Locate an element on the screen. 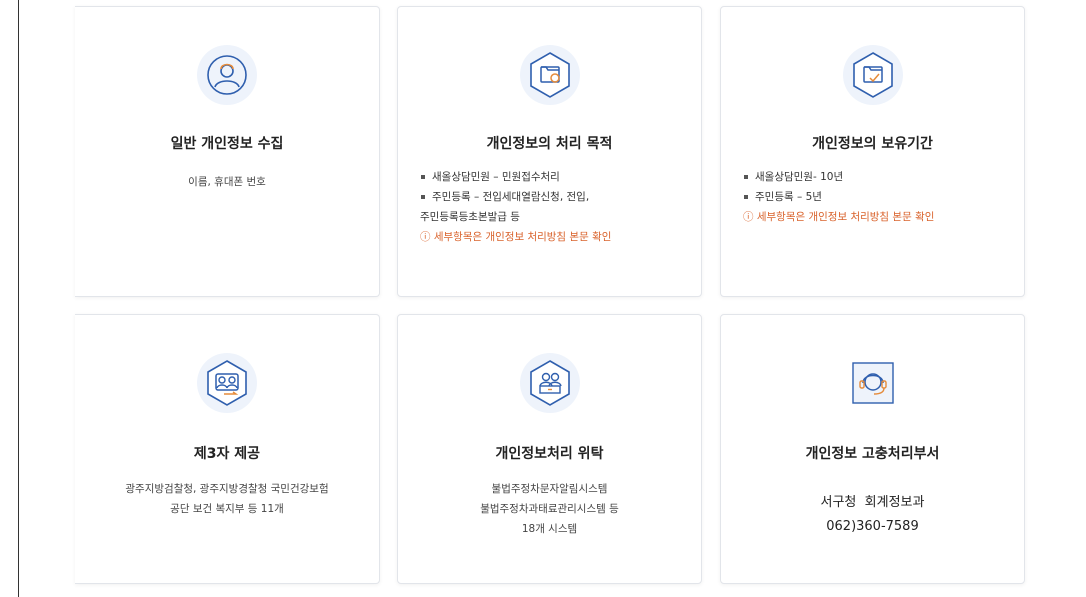 This screenshot has width=1086, height=597. card-title: 개인정보의 처리 목적 is located at coordinates (549, 144).